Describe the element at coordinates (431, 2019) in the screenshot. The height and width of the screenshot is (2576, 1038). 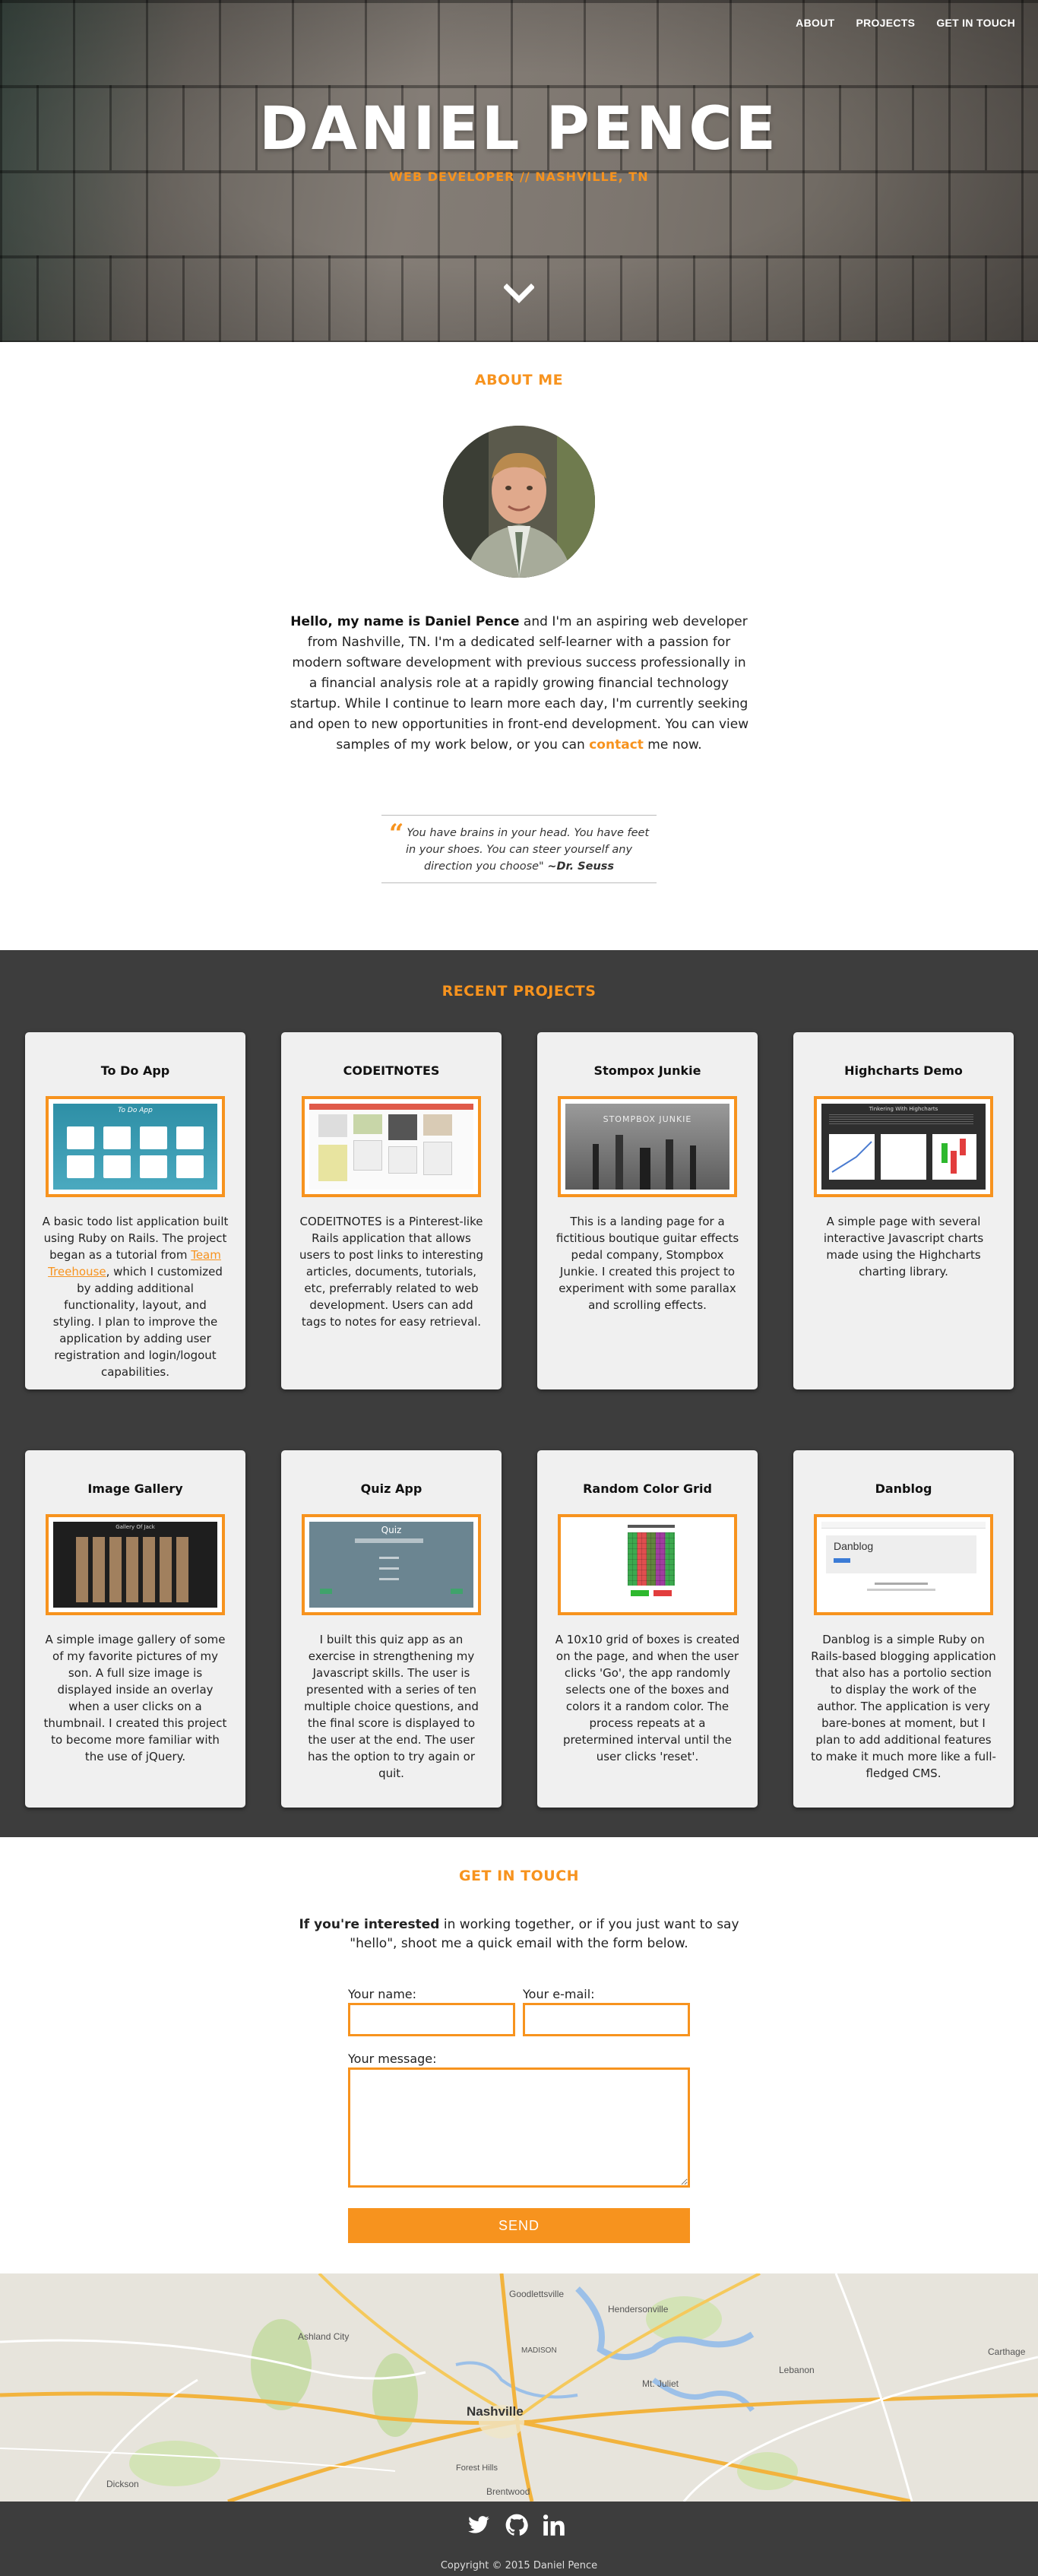
I see `name-field` at that location.